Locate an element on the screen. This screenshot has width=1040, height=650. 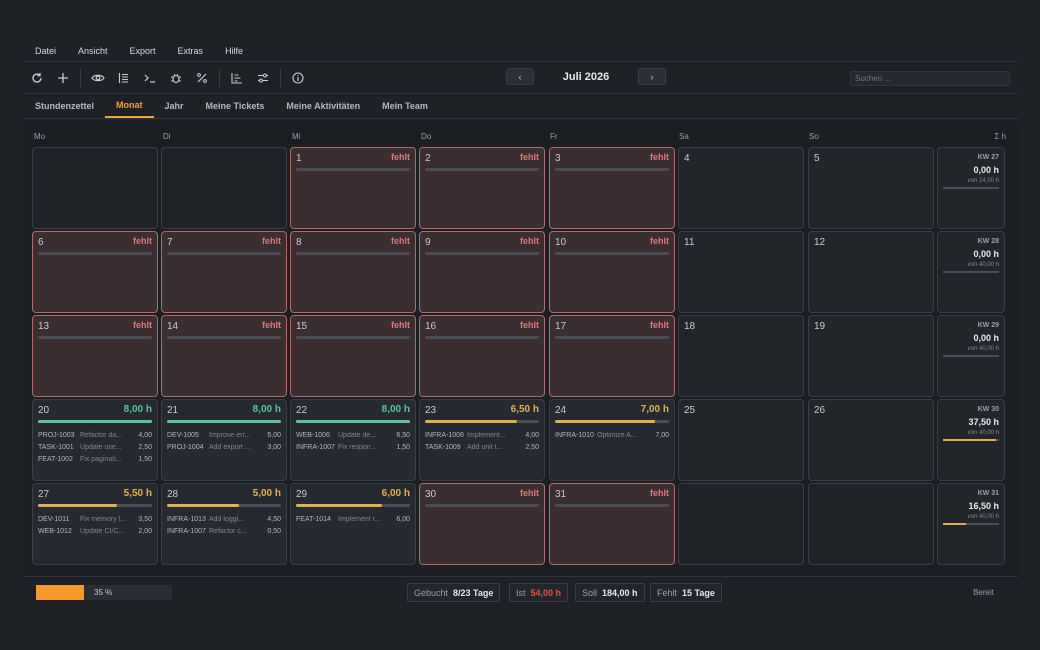
eye-icon is located at coordinates (98, 78).